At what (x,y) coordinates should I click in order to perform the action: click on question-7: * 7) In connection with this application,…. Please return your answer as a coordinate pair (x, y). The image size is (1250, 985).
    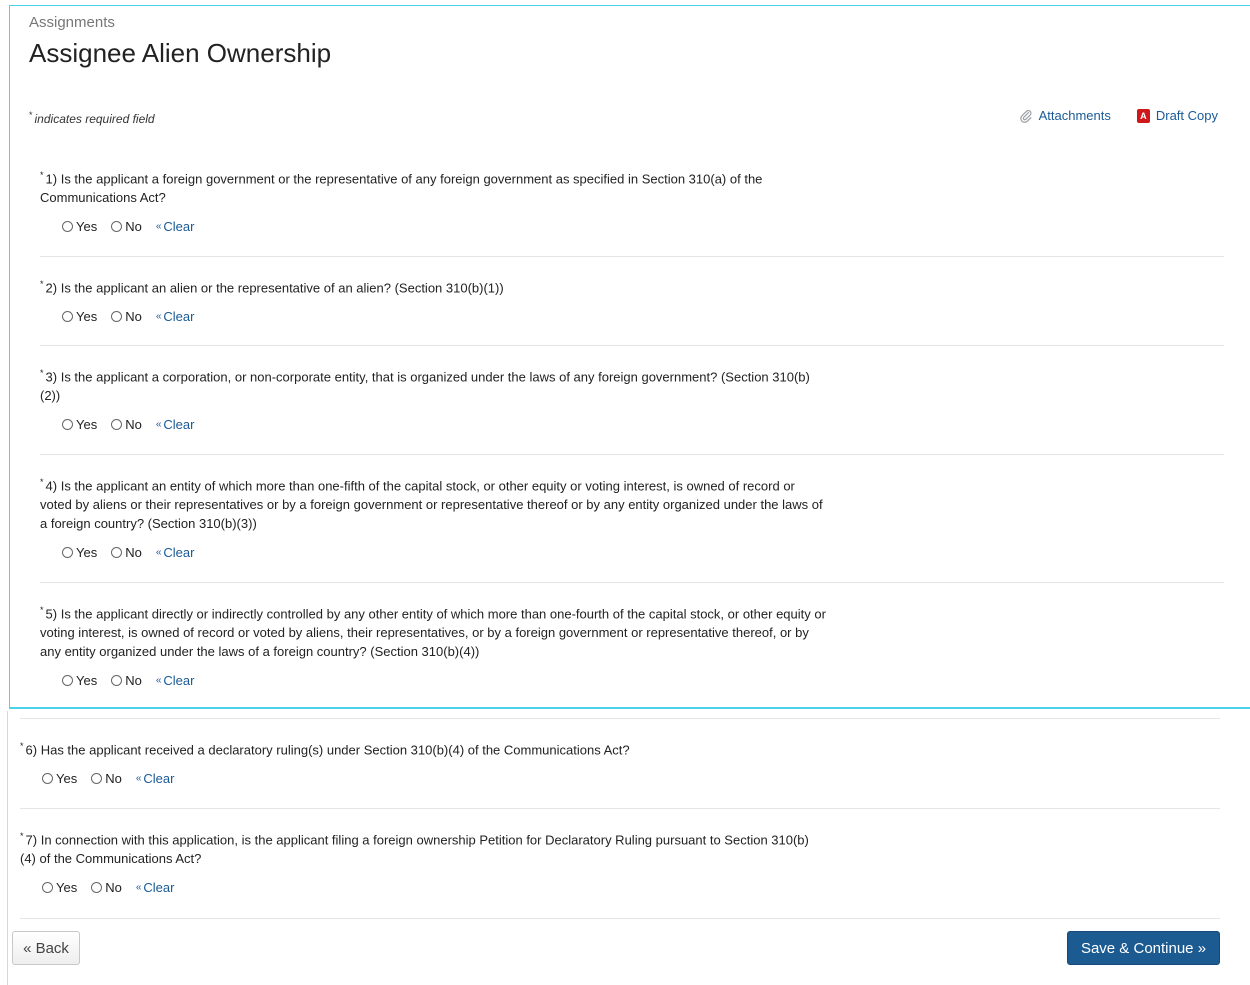
    Looking at the image, I should click on (415, 862).